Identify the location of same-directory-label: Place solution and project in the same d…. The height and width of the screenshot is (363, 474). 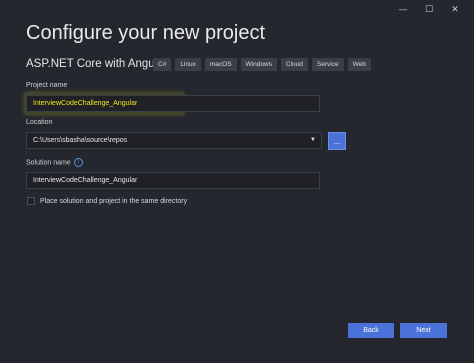
(114, 201).